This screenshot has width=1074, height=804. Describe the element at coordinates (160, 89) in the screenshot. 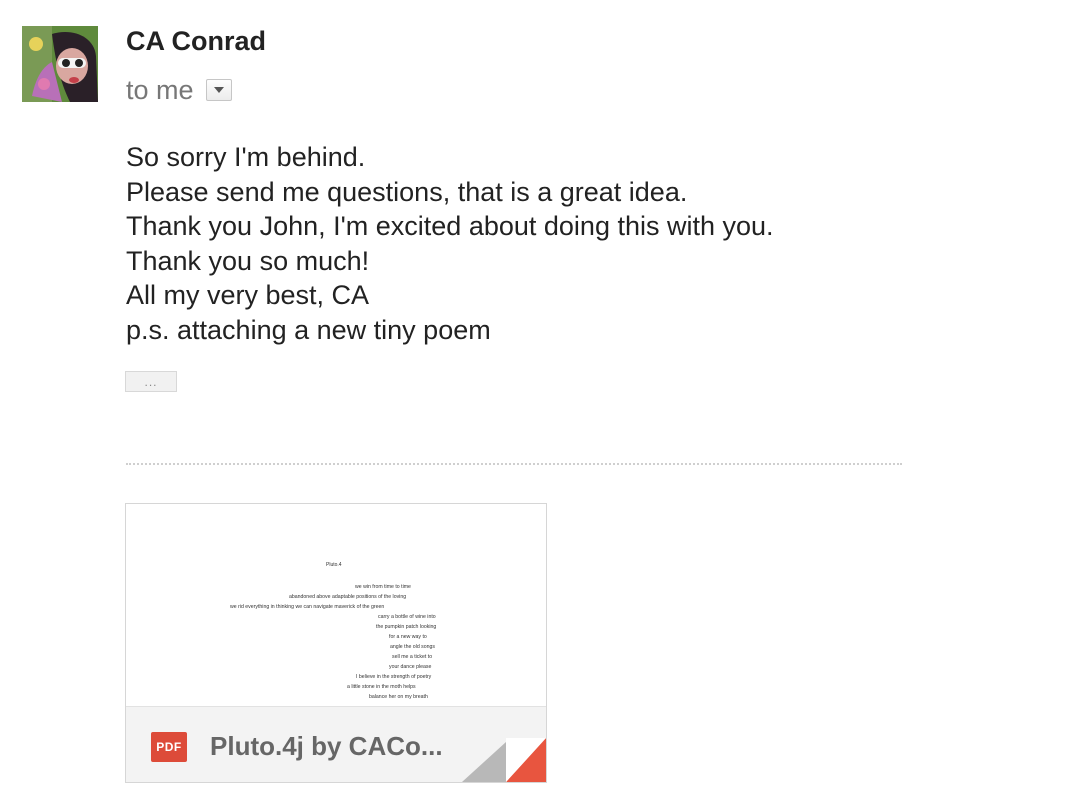

I see `recipient-label: to me` at that location.